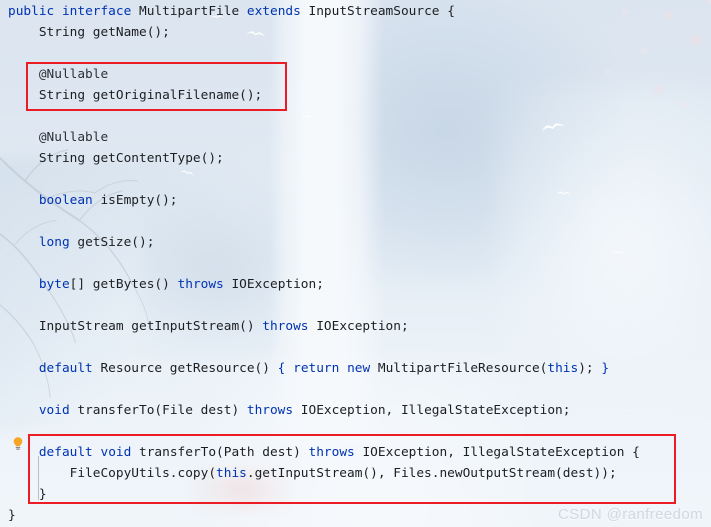  Describe the element at coordinates (359, 368) in the screenshot. I see `code-keyword: new` at that location.